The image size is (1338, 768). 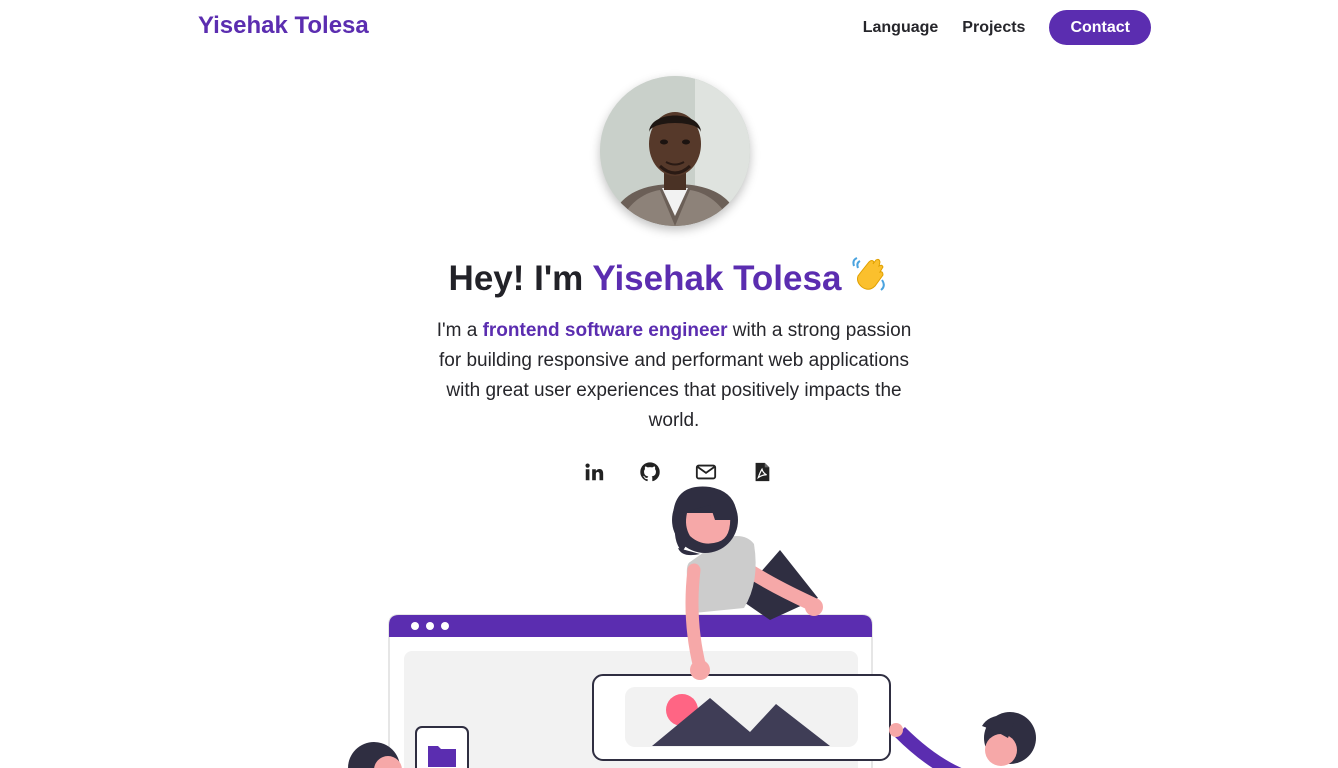 What do you see at coordinates (869, 278) in the screenshot?
I see `waving-hand-icon` at bounding box center [869, 278].